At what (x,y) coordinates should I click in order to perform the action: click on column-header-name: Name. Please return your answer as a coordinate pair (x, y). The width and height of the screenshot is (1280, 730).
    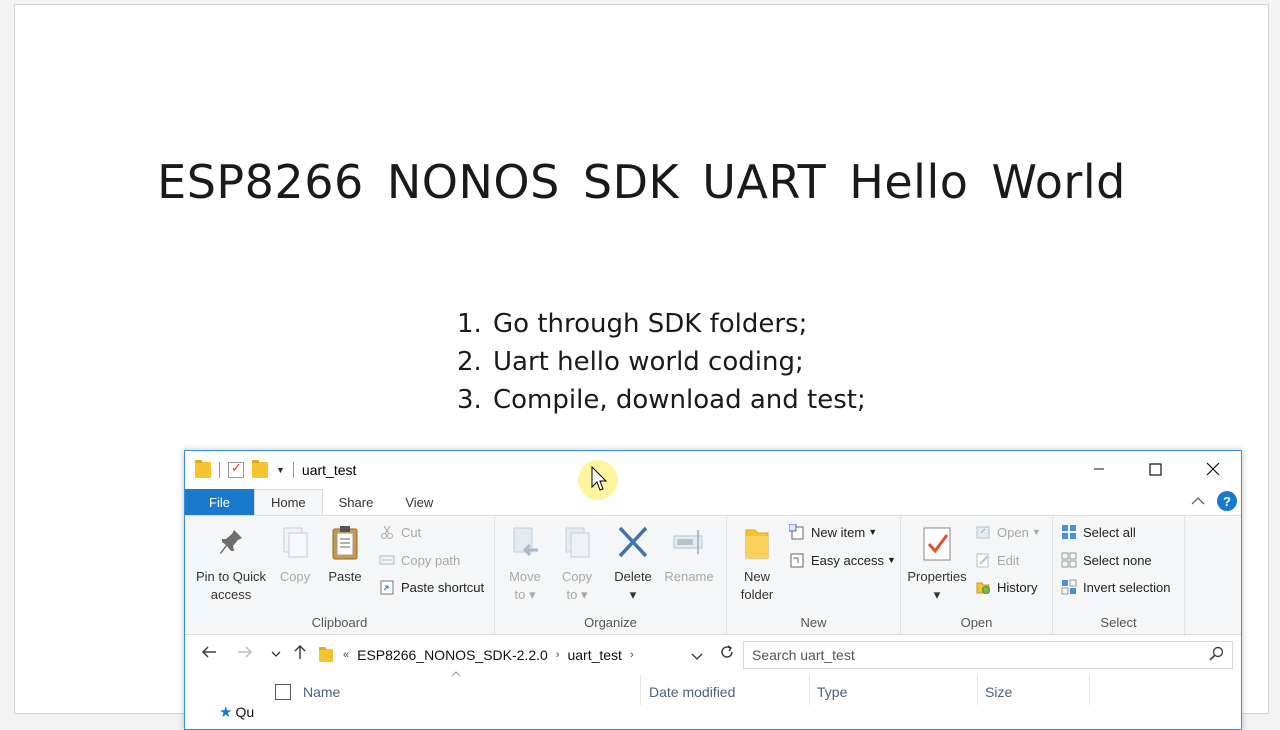
    Looking at the image, I should click on (321, 692).